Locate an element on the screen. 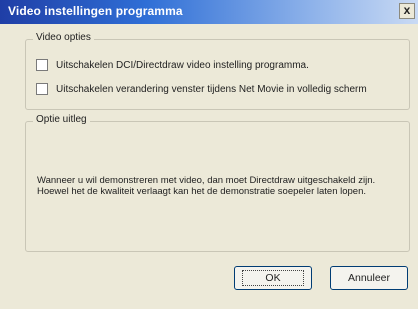  close-button: x is located at coordinates (407, 11).